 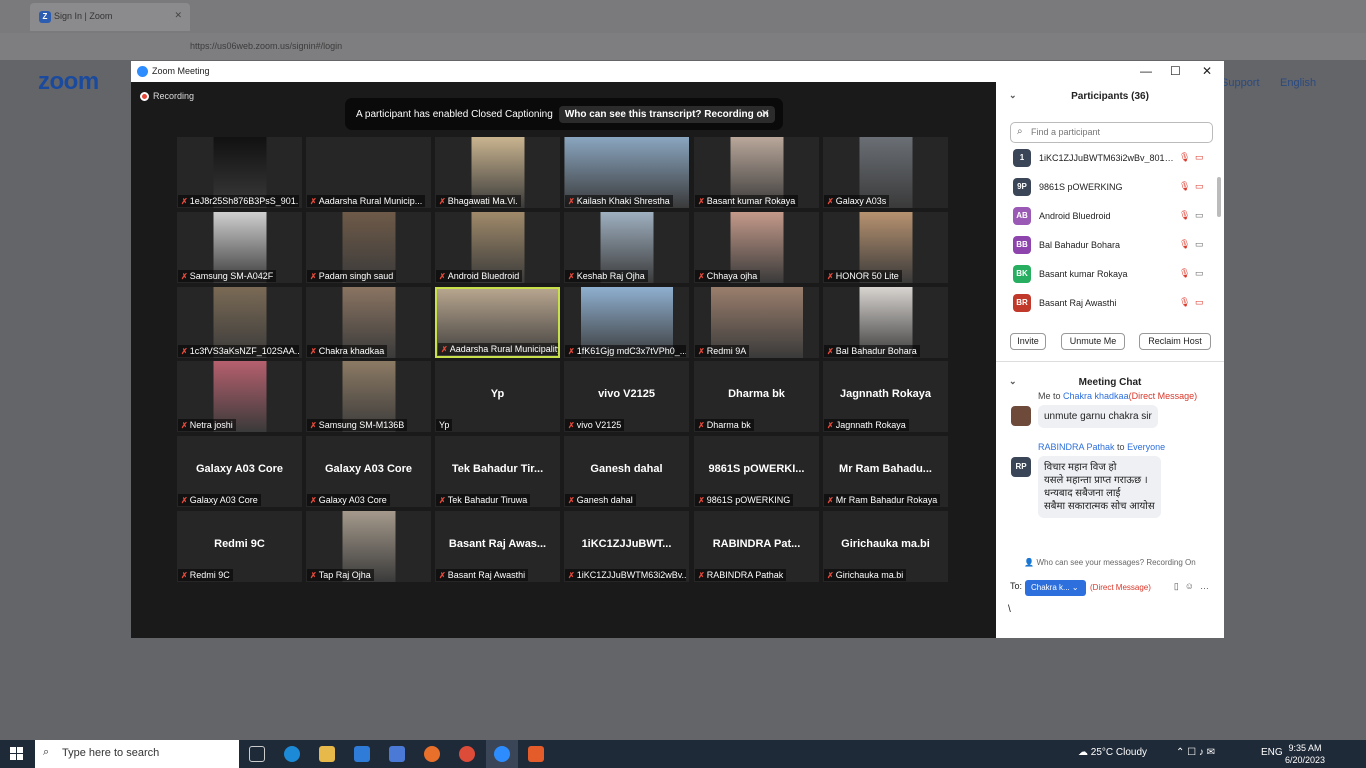 What do you see at coordinates (497, 322) in the screenshot?
I see `participant-tile: ✗ Aadarsha Rural Municipality` at bounding box center [497, 322].